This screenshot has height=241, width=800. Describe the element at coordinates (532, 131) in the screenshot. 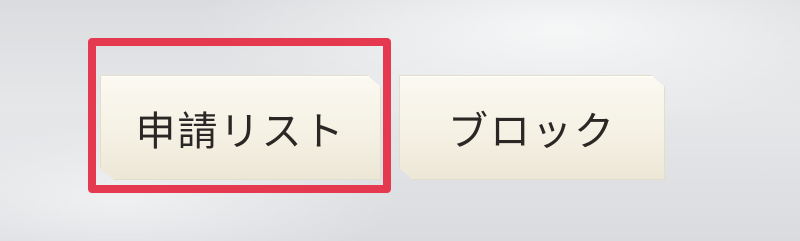

I see `tab-block-label: ブロック` at that location.